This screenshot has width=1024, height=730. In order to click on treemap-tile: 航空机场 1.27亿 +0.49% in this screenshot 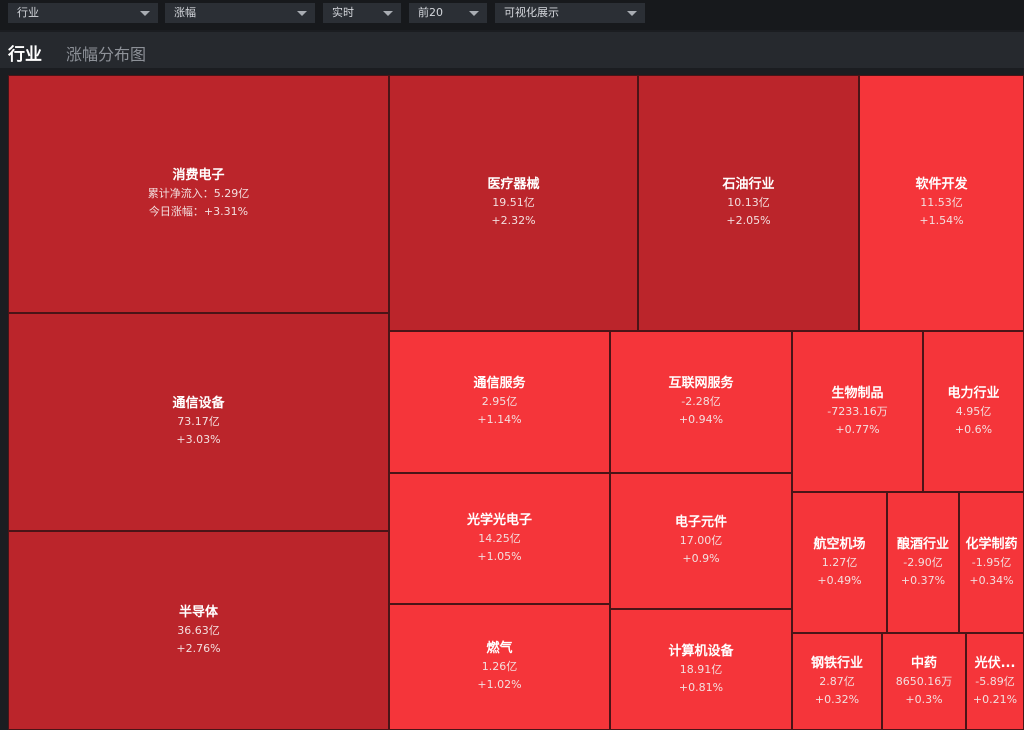, I will do `click(839, 562)`.